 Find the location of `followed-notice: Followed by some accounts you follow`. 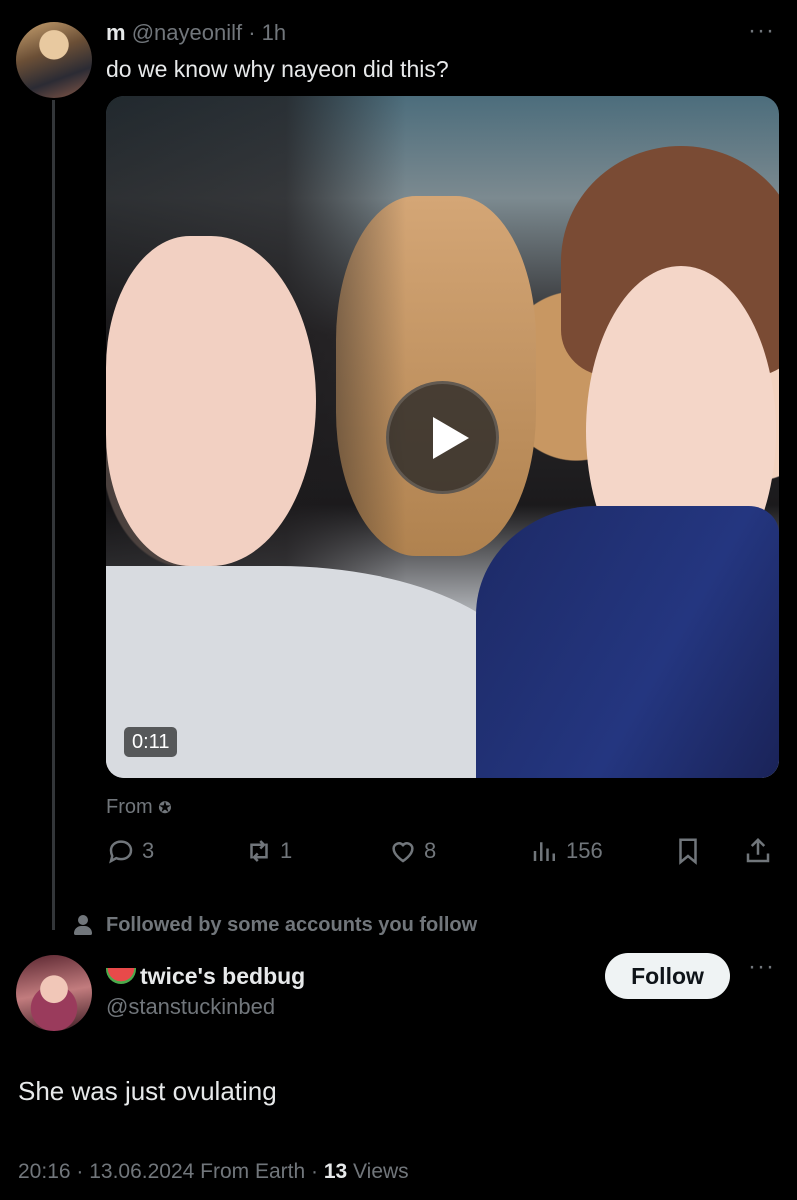

followed-notice: Followed by some accounts you follow is located at coordinates (275, 925).